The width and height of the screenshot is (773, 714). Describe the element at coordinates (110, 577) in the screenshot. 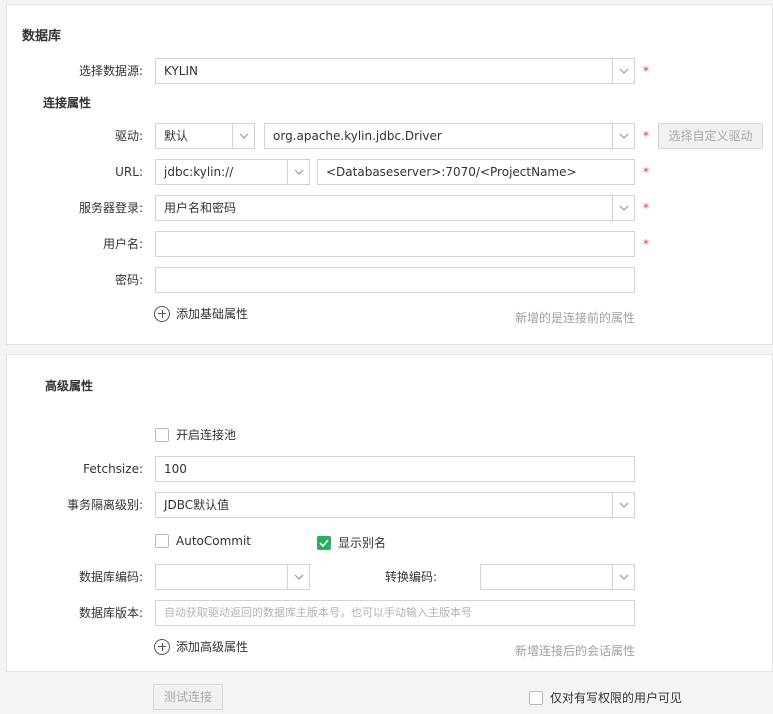

I see `db-encoding-label: 数据库编码:` at that location.